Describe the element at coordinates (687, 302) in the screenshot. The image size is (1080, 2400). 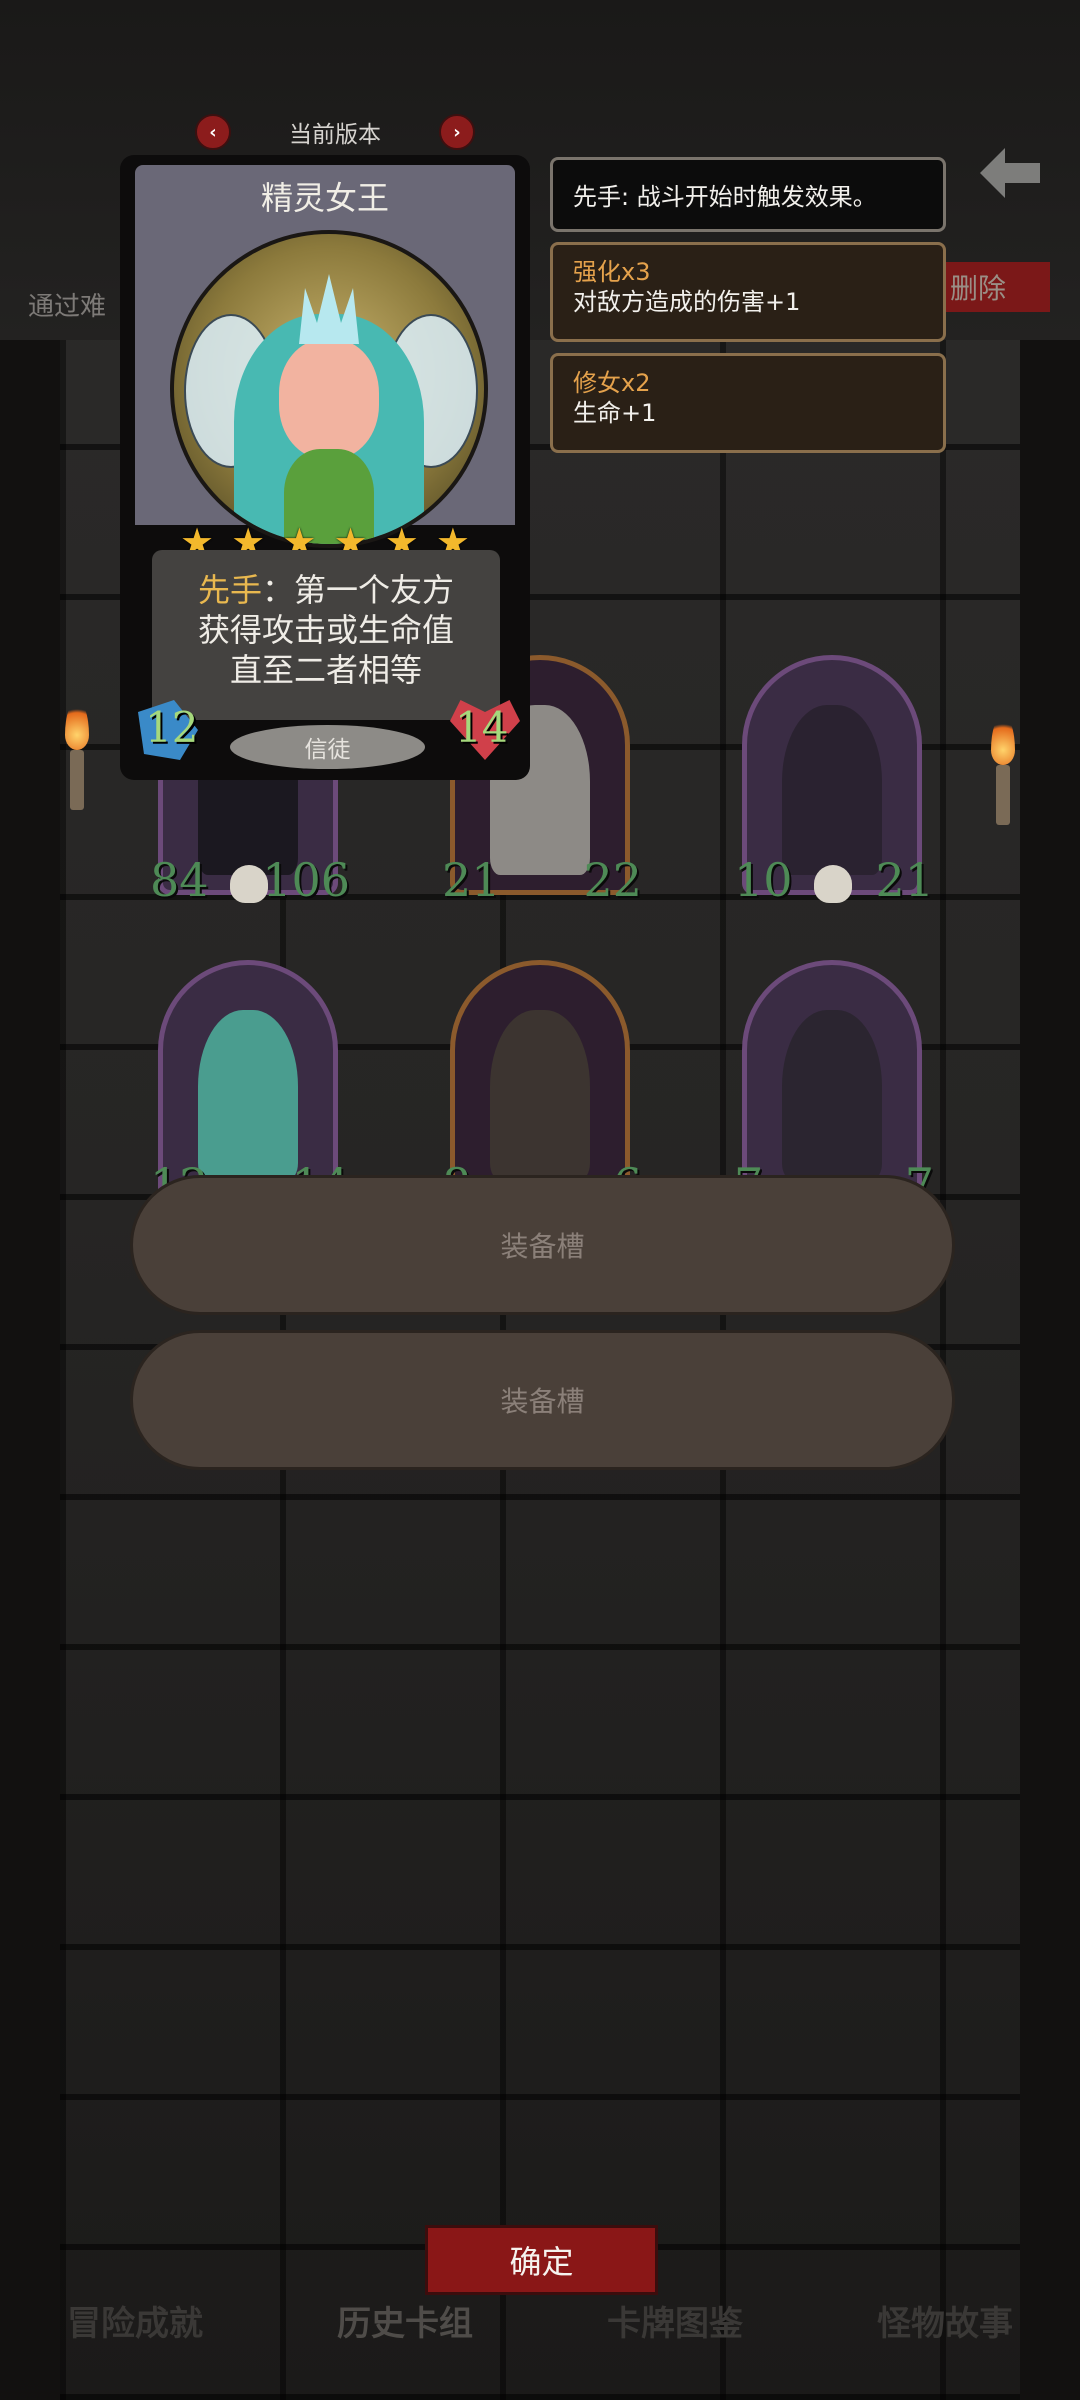
I see `info-panel-body: 对敌方造成的伤害+1` at that location.